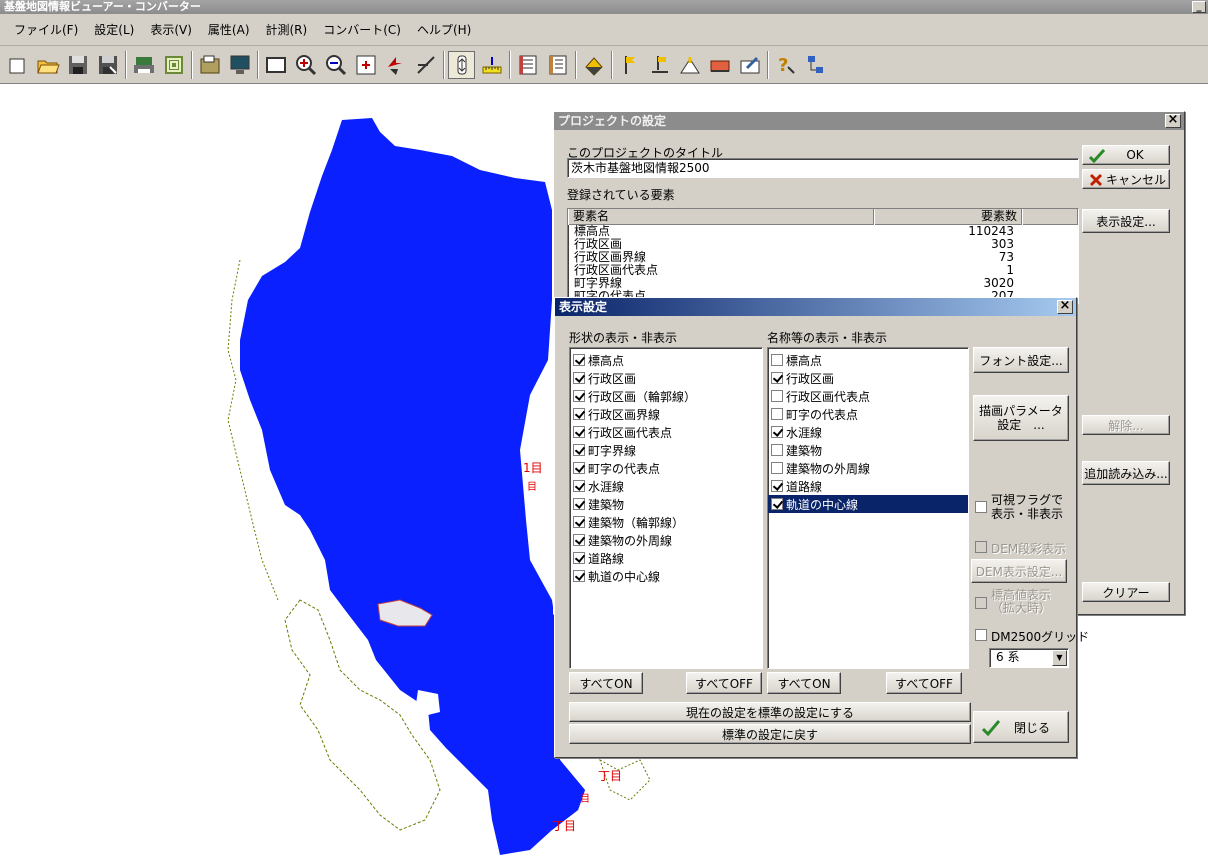 The image size is (1208, 867). What do you see at coordinates (868, 360) in the screenshot?
I see `name-list-item: 標高点` at bounding box center [868, 360].